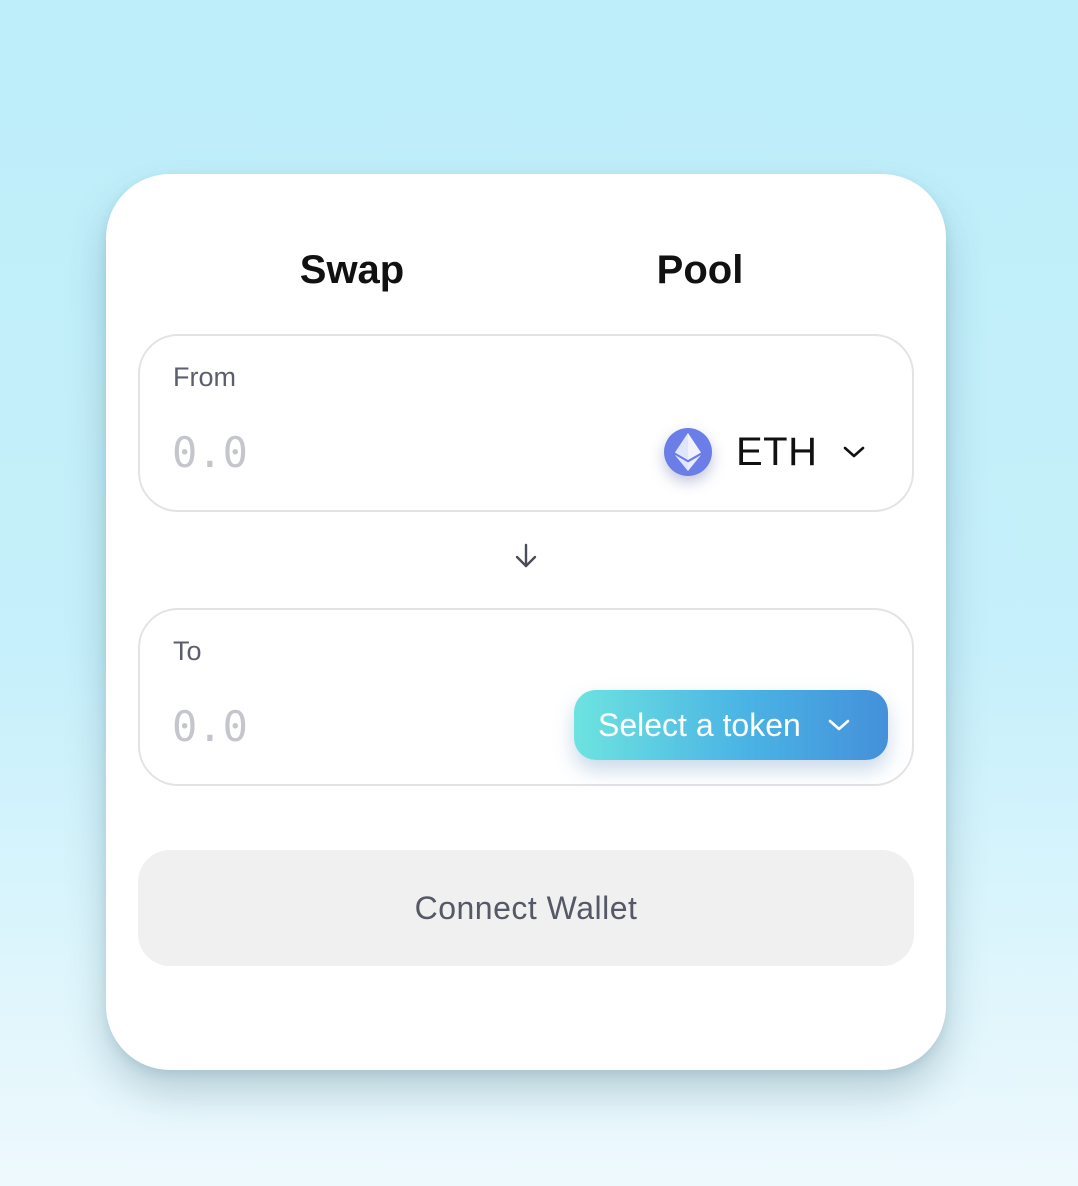  What do you see at coordinates (700, 270) in the screenshot?
I see `tab-pool: Pool` at bounding box center [700, 270].